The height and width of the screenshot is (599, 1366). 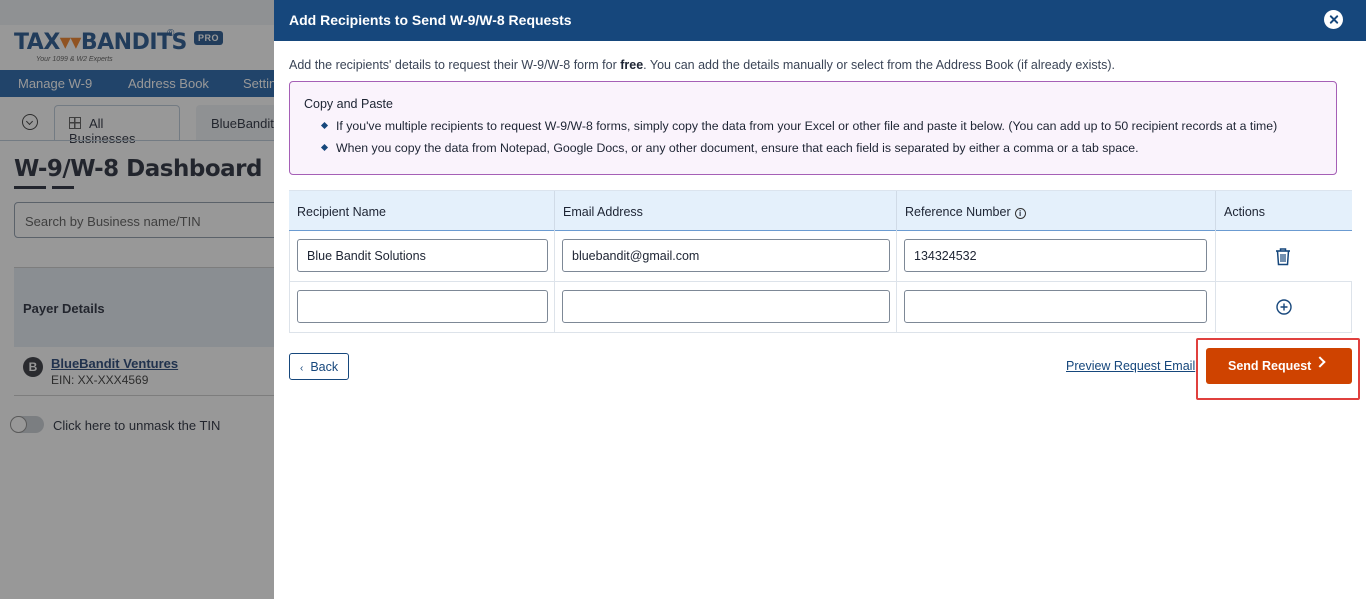 What do you see at coordinates (1130, 366) in the screenshot?
I see `preview-request-email-link: Preview Request Email` at bounding box center [1130, 366].